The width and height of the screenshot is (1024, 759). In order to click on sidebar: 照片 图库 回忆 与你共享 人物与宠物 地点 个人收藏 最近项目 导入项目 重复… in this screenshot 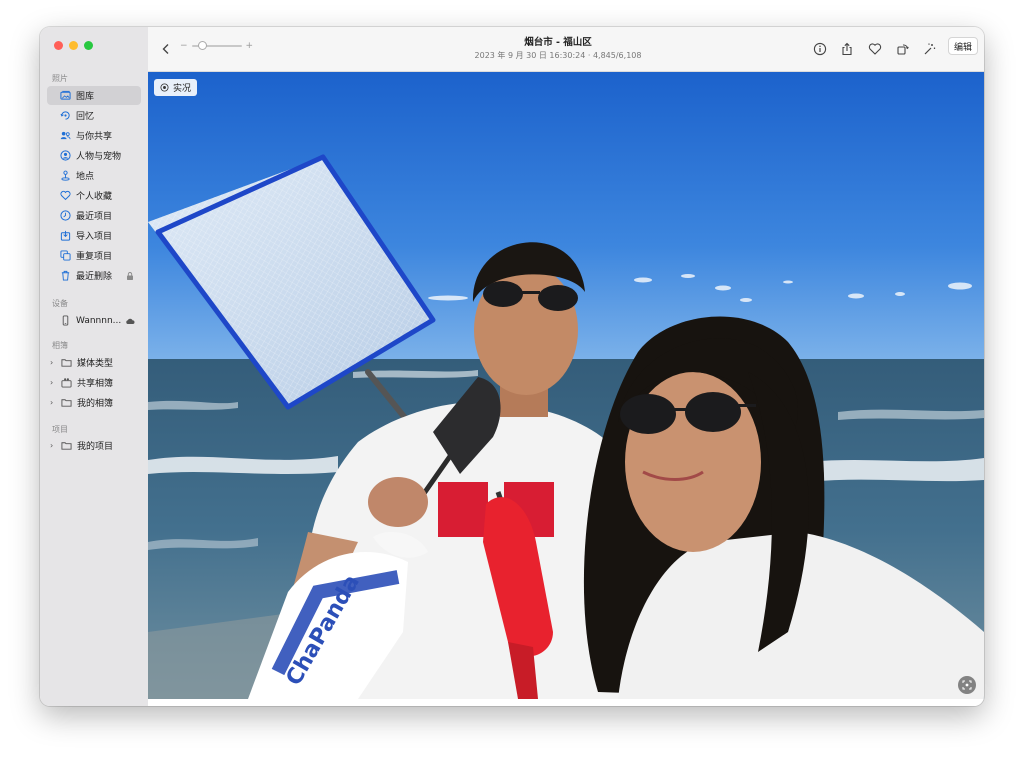, I will do `click(94, 366)`.